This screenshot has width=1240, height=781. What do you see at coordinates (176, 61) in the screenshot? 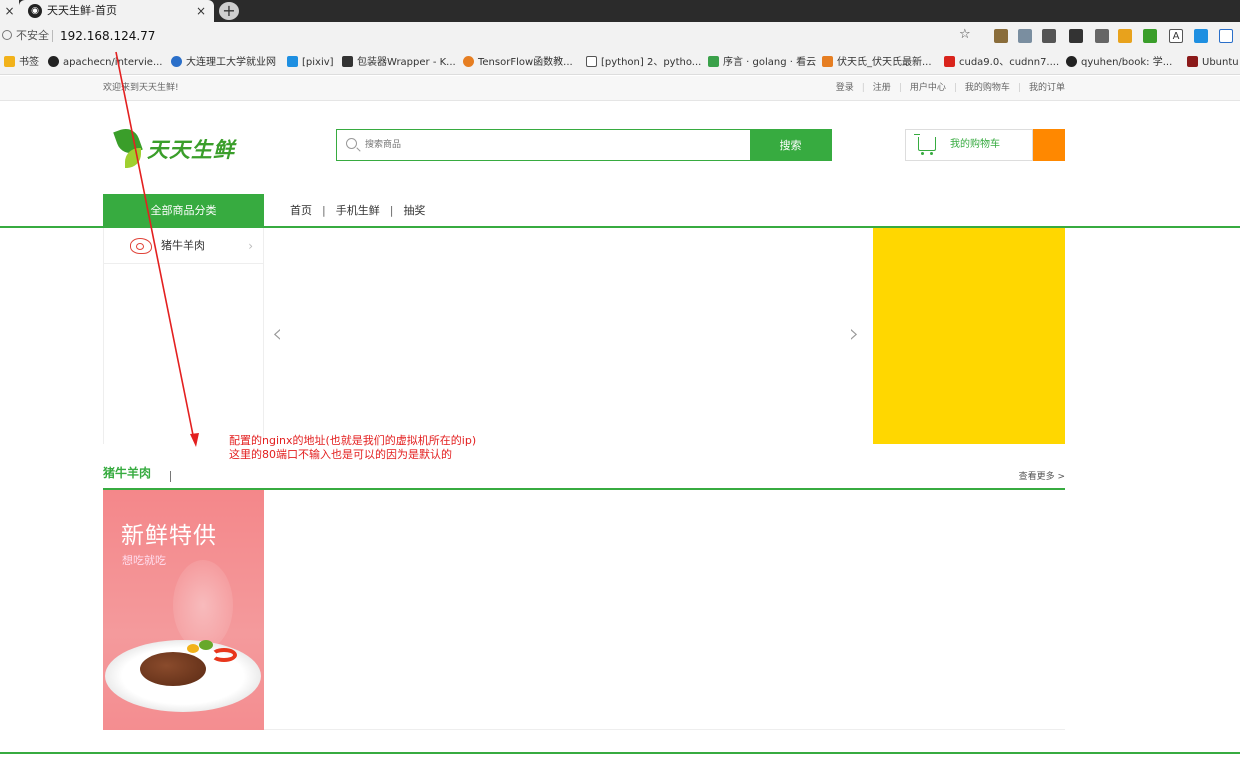
I see `globe-icon` at bounding box center [176, 61].